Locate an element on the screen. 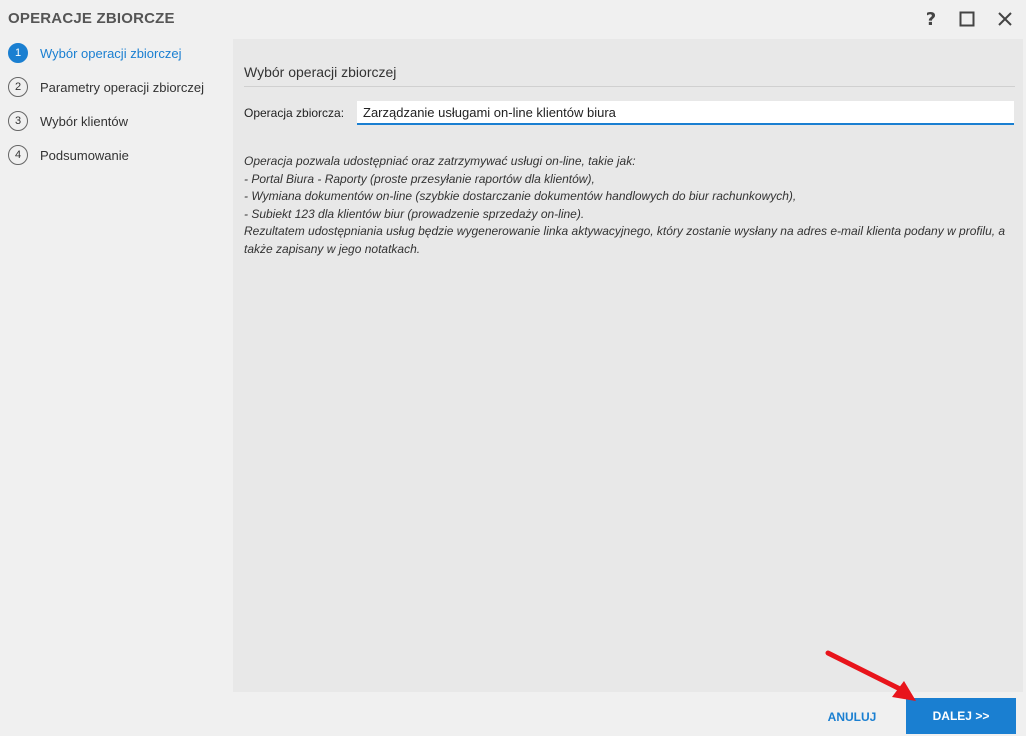 The height and width of the screenshot is (736, 1026). step-label: Wybór klientów is located at coordinates (84, 121).